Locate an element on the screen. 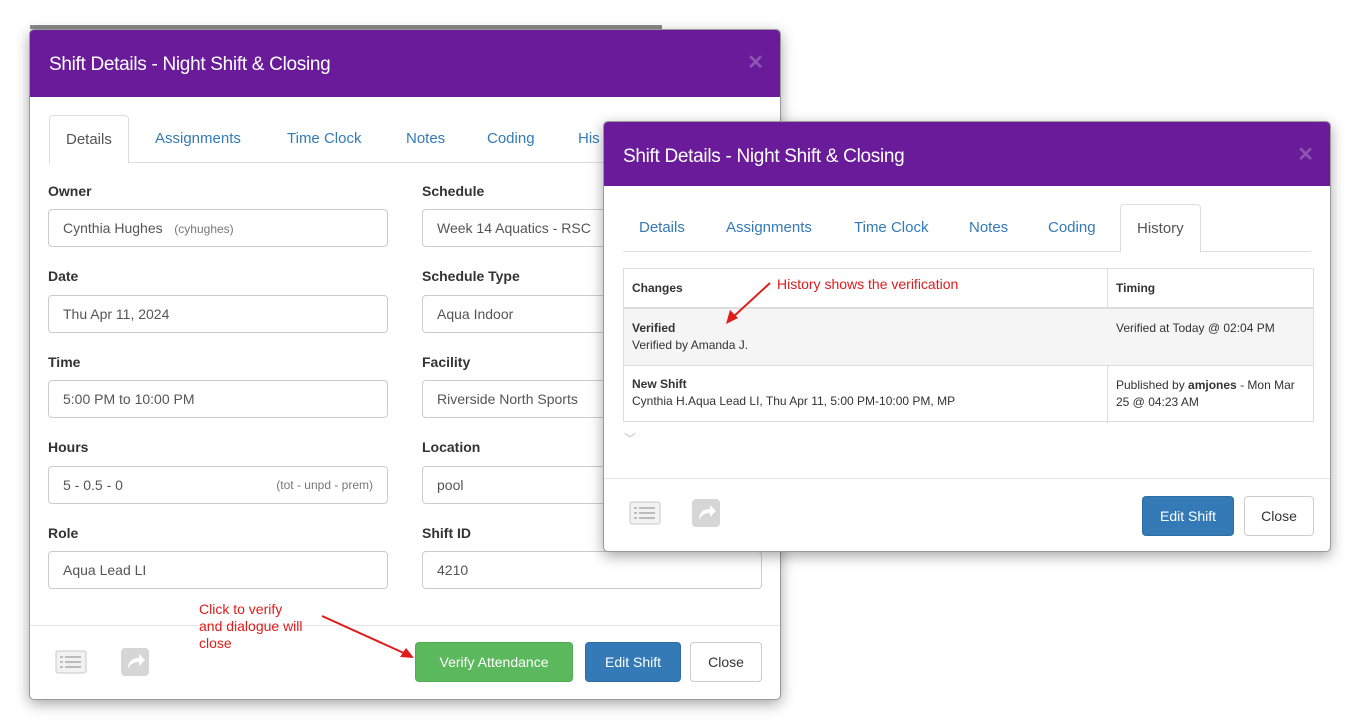  owner-username: (cyhughes) is located at coordinates (204, 229).